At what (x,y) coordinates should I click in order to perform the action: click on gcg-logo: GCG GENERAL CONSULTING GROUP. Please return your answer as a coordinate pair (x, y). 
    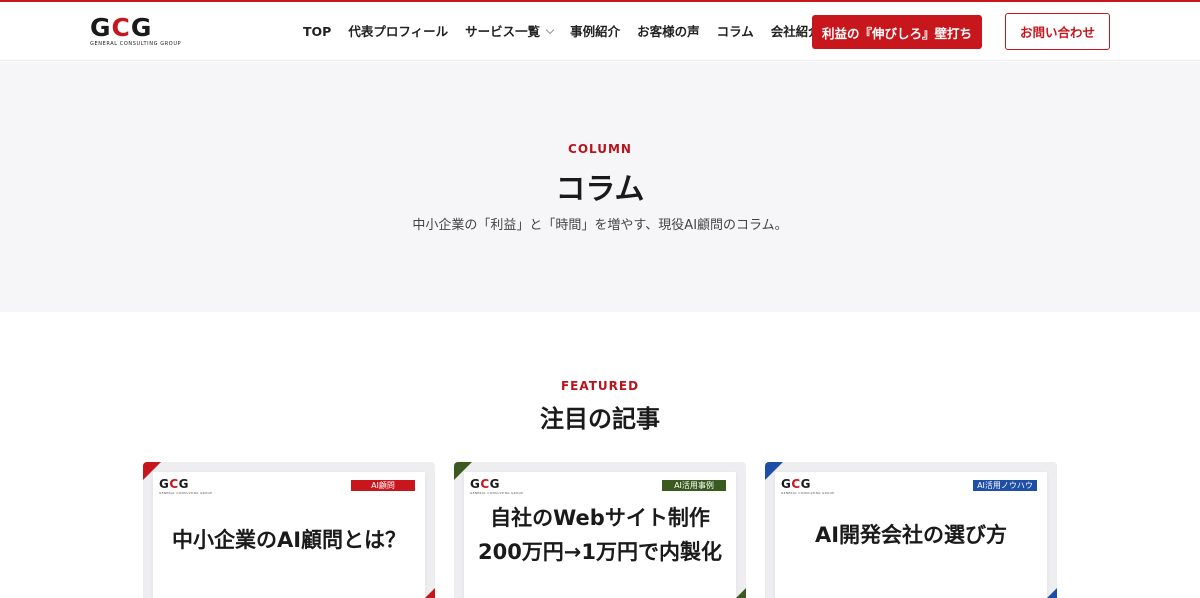
    Looking at the image, I should click on (142, 30).